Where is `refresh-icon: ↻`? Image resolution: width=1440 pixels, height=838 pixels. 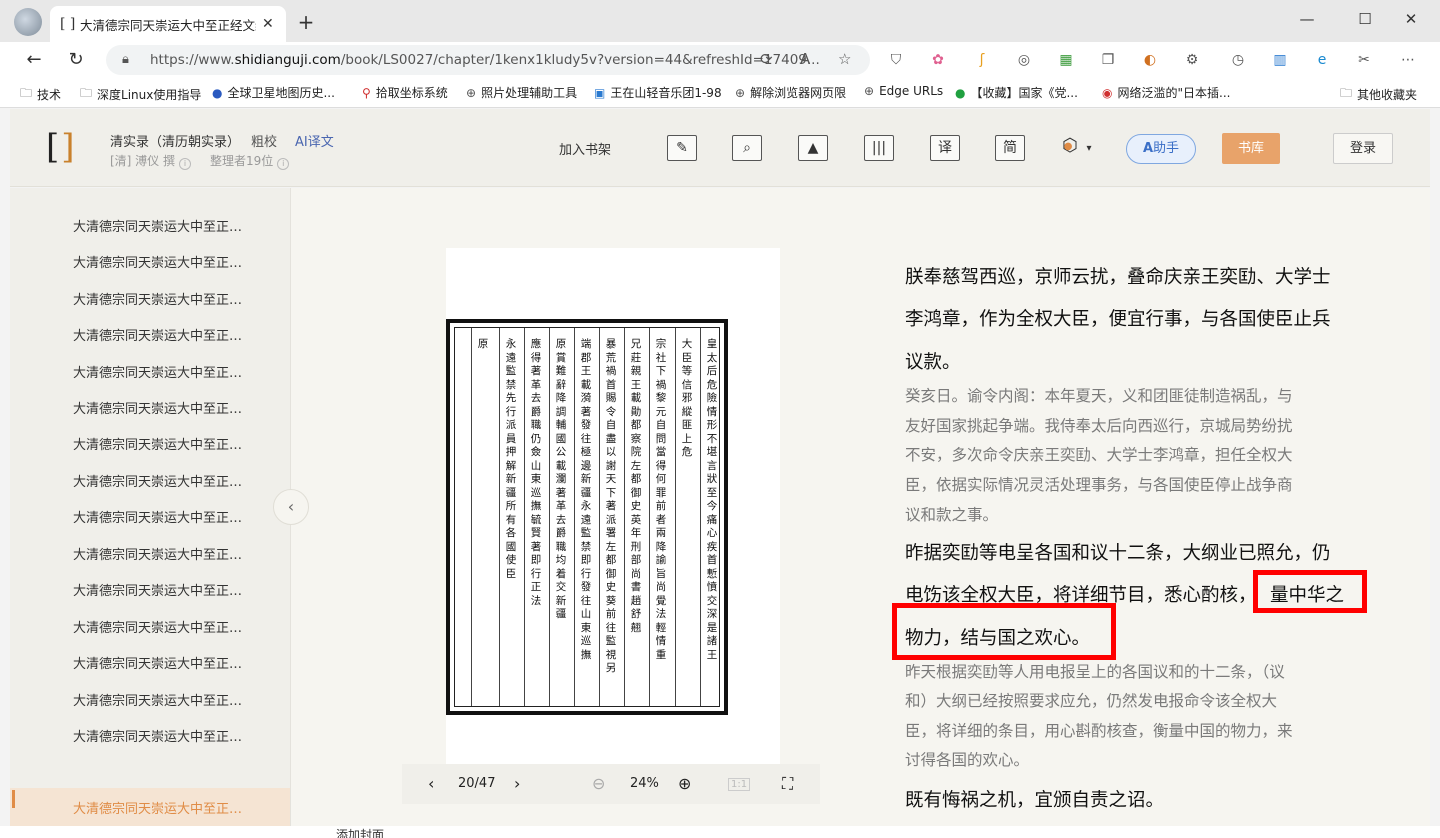
refresh-icon: ↻ is located at coordinates (76, 60).